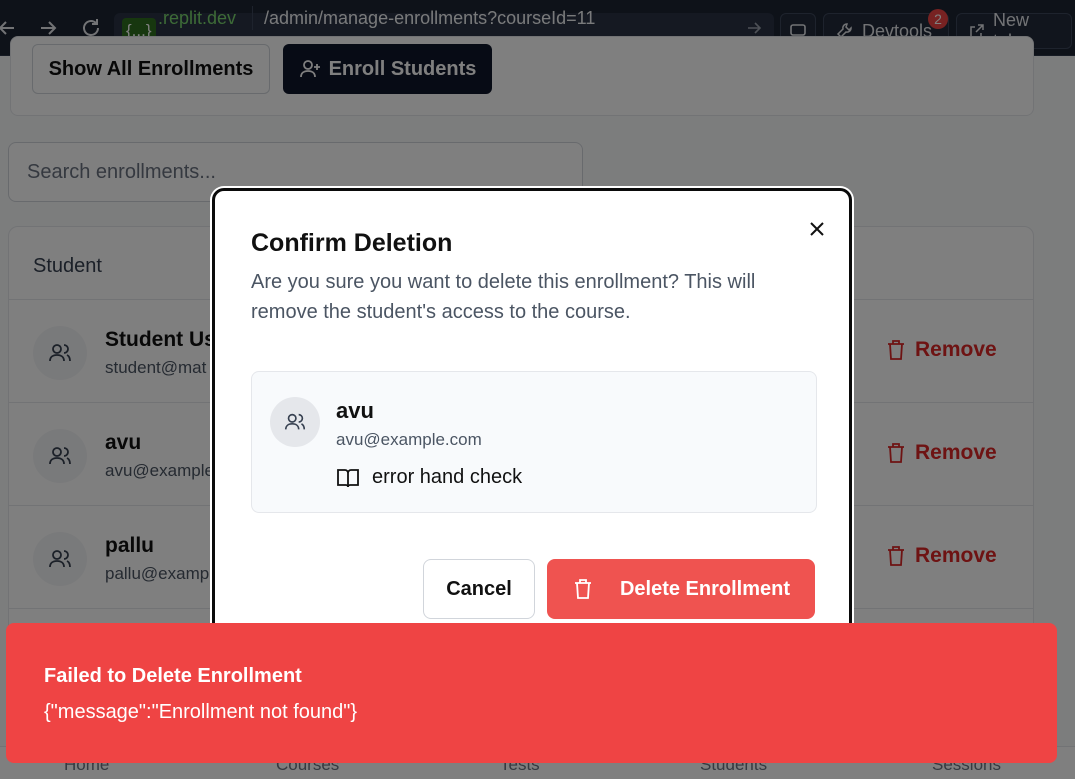 The height and width of the screenshot is (779, 1075). Describe the element at coordinates (479, 589) in the screenshot. I see `cancel-button: Cancel` at that location.